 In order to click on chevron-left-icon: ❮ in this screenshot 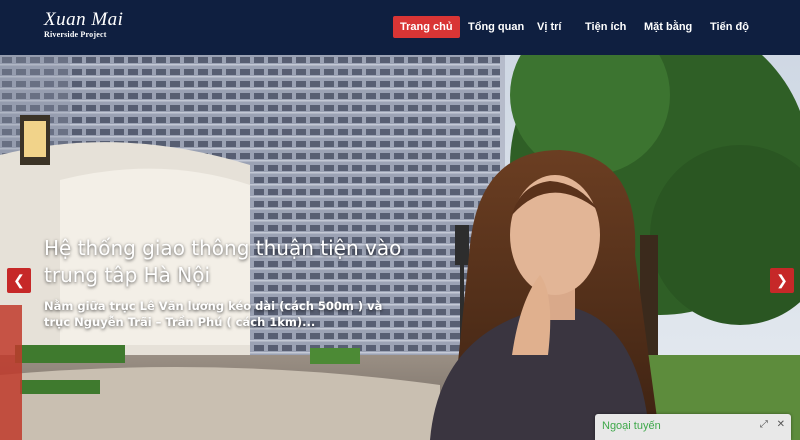, I will do `click(19, 280)`.